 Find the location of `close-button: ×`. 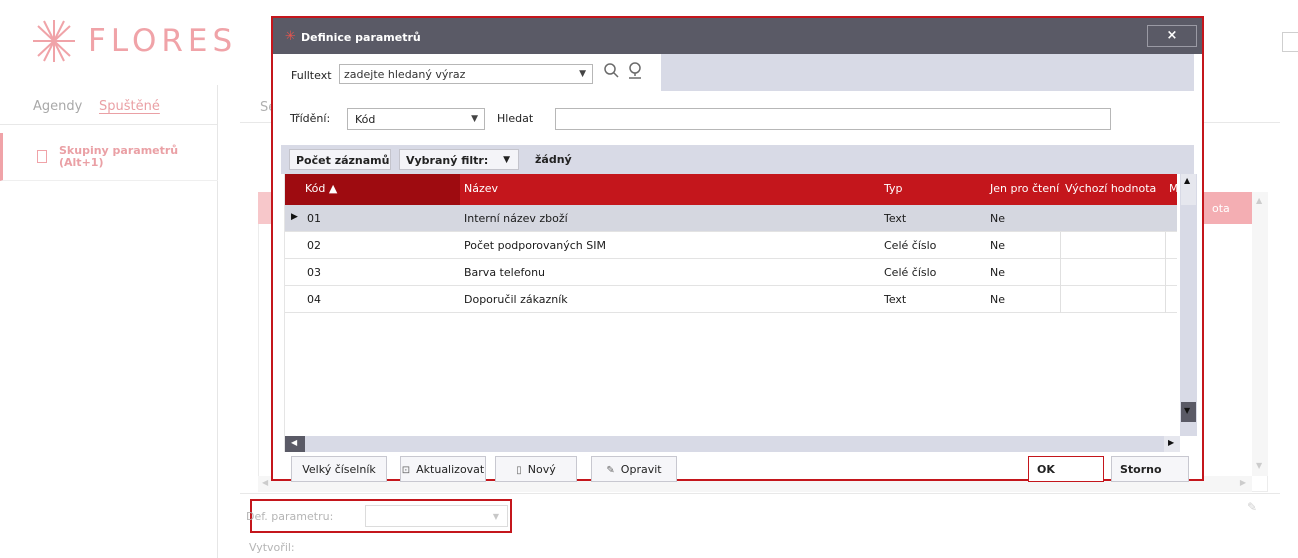

close-button: × is located at coordinates (1172, 36).